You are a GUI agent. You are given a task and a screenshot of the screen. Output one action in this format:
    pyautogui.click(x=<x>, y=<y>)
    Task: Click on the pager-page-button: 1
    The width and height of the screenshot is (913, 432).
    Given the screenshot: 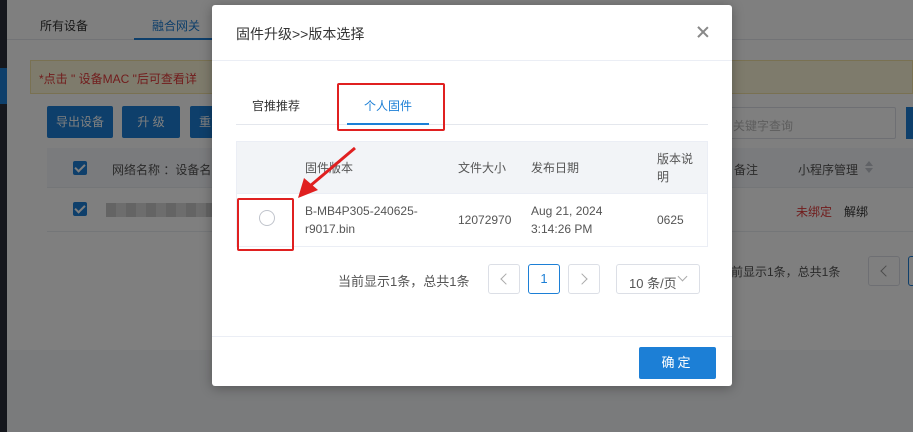 What is the action you would take?
    pyautogui.click(x=544, y=279)
    